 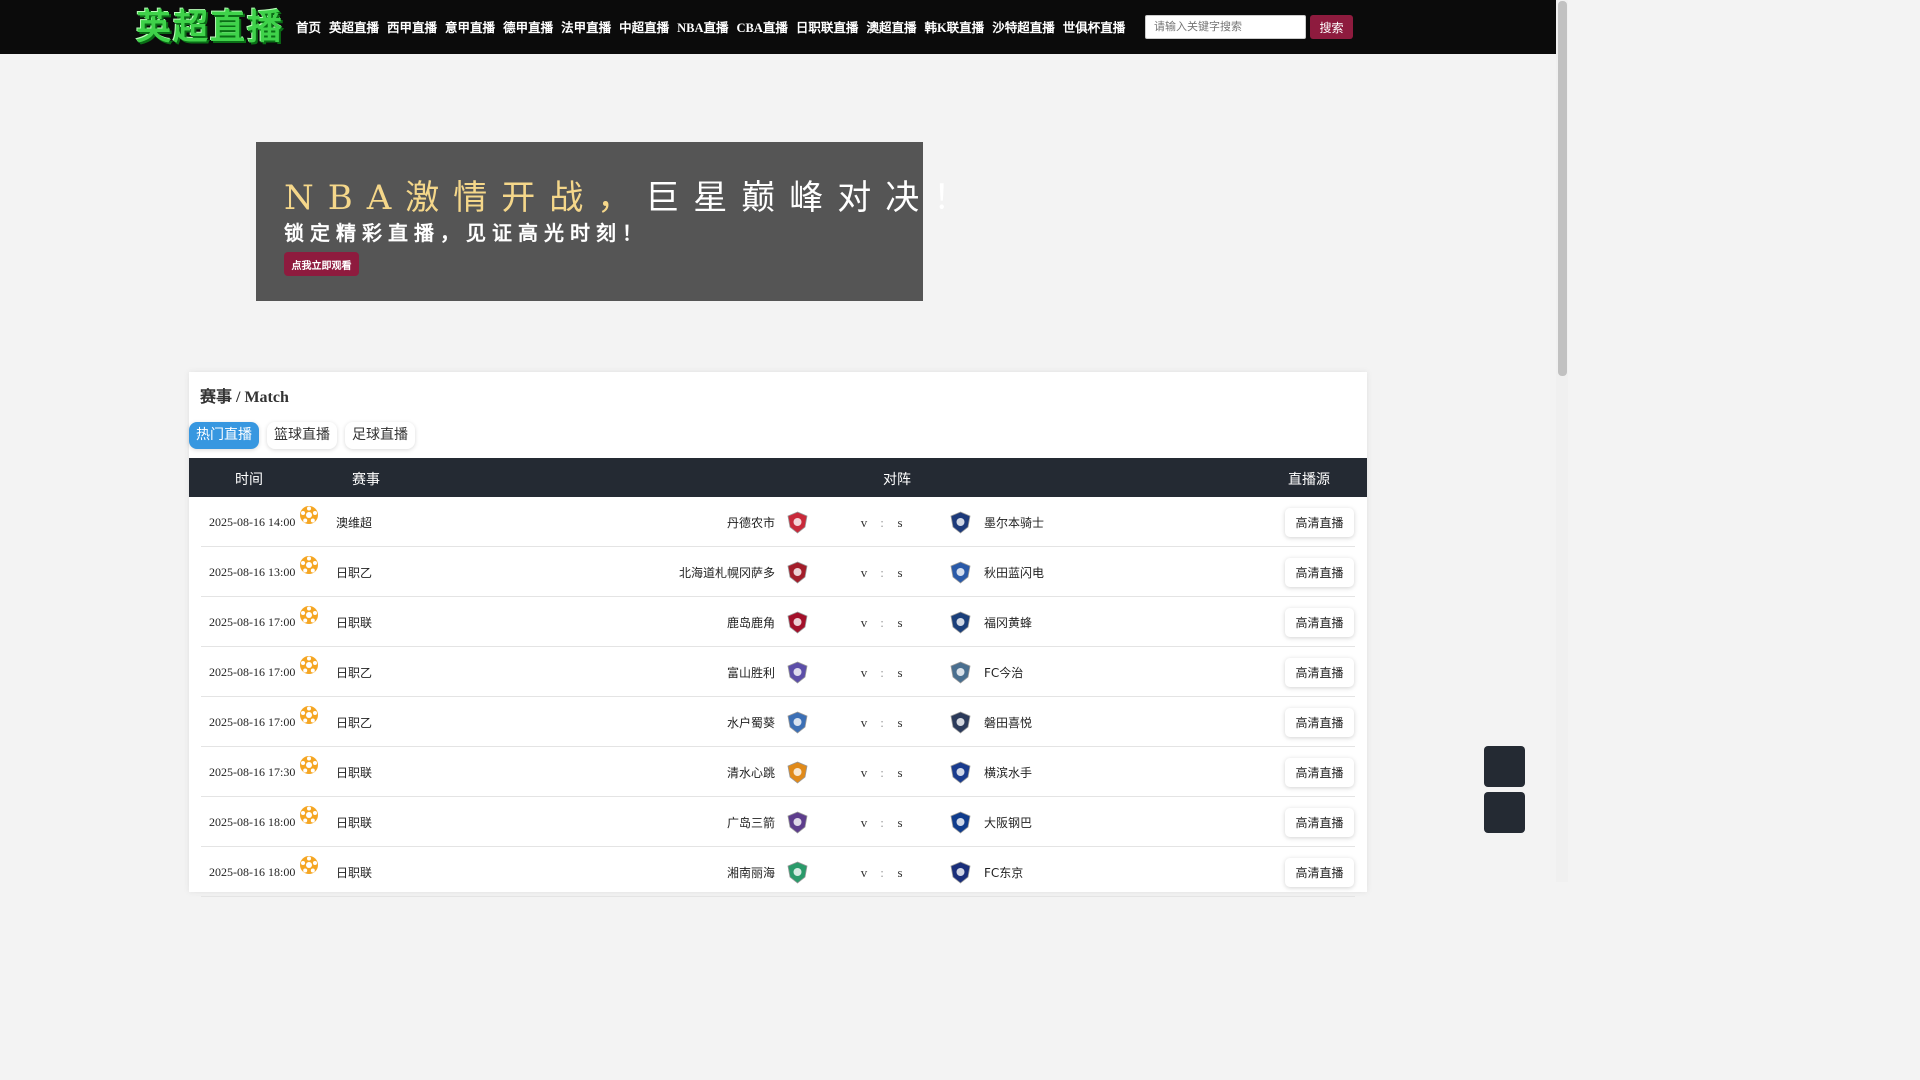 I want to click on promo-banner: NBA激情开战，巨星巅峰对决！ 锁定精彩直播，见证高光时刻！ 点我立即观看, so click(x=611, y=221).